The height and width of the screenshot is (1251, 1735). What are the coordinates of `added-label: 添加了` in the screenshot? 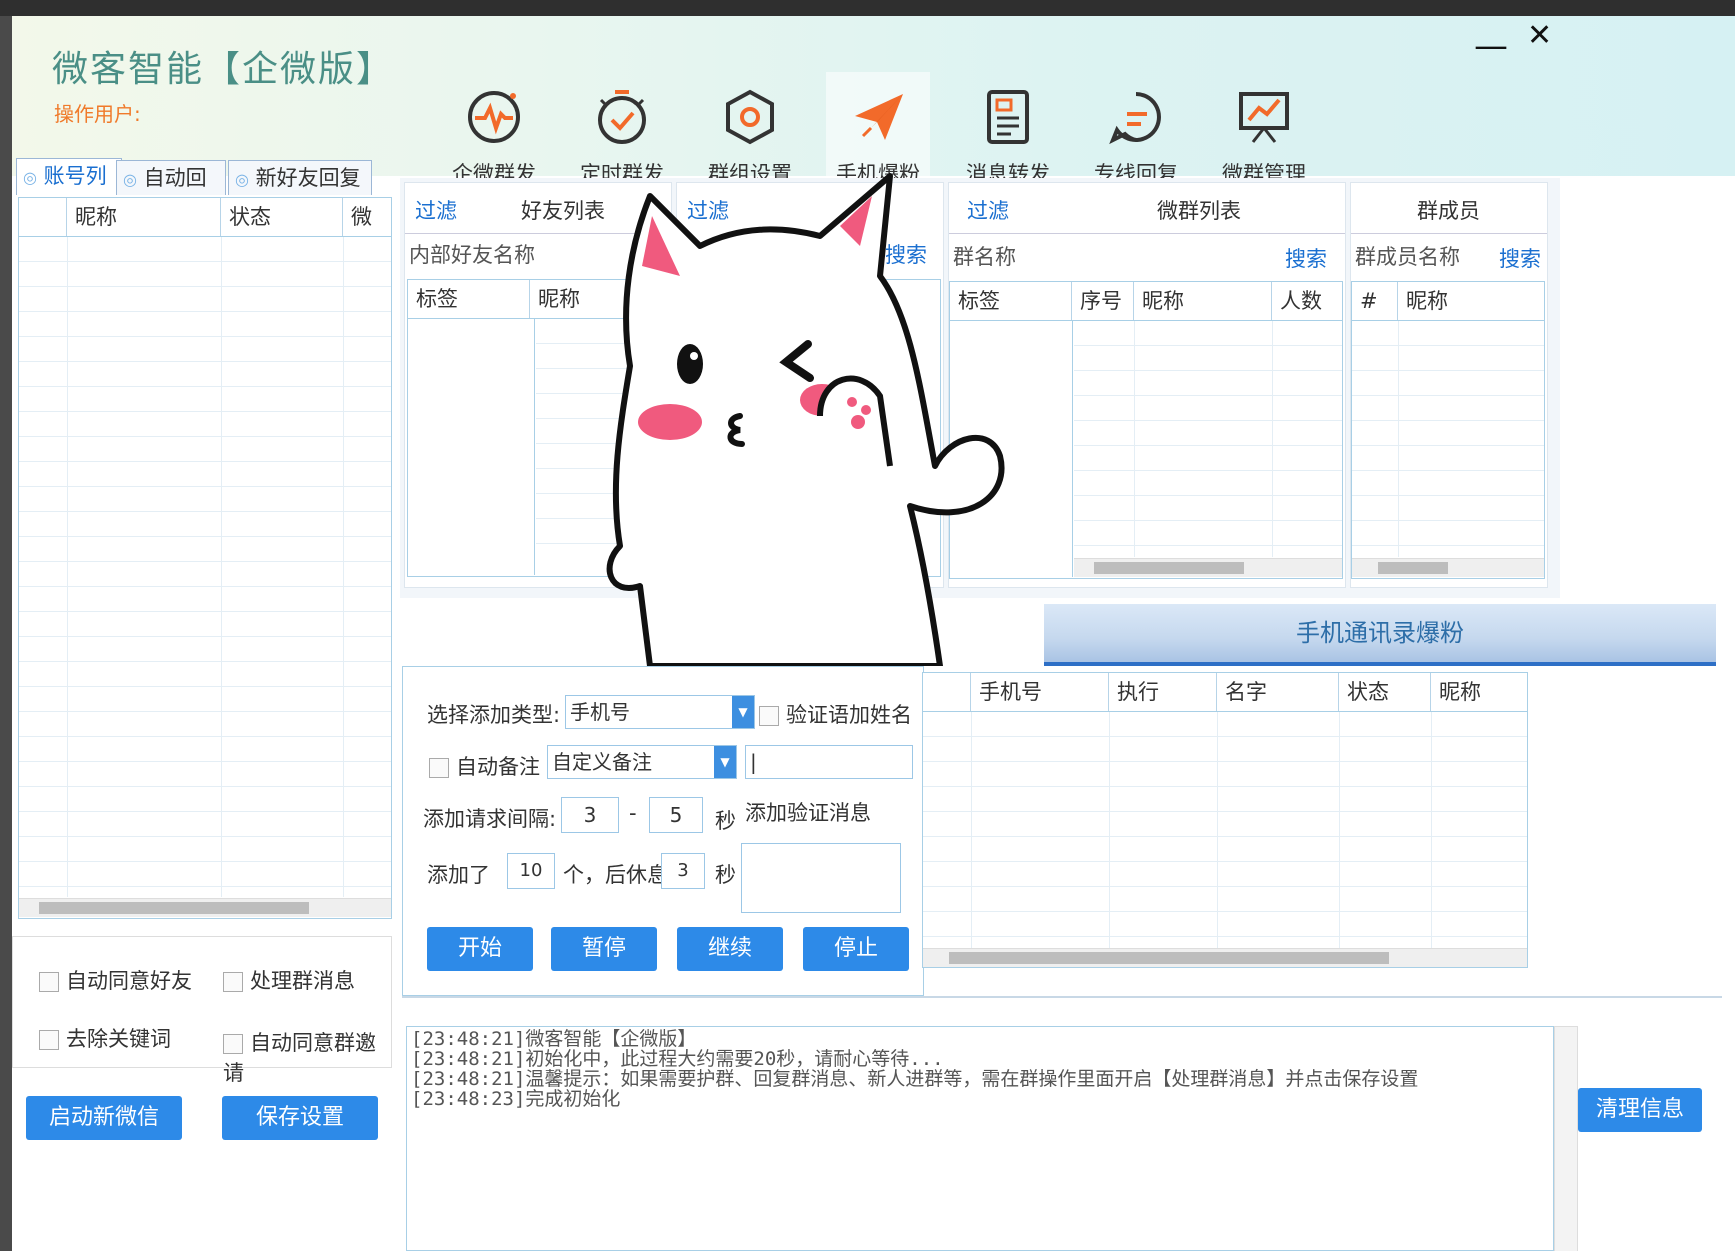 It's located at (458, 875).